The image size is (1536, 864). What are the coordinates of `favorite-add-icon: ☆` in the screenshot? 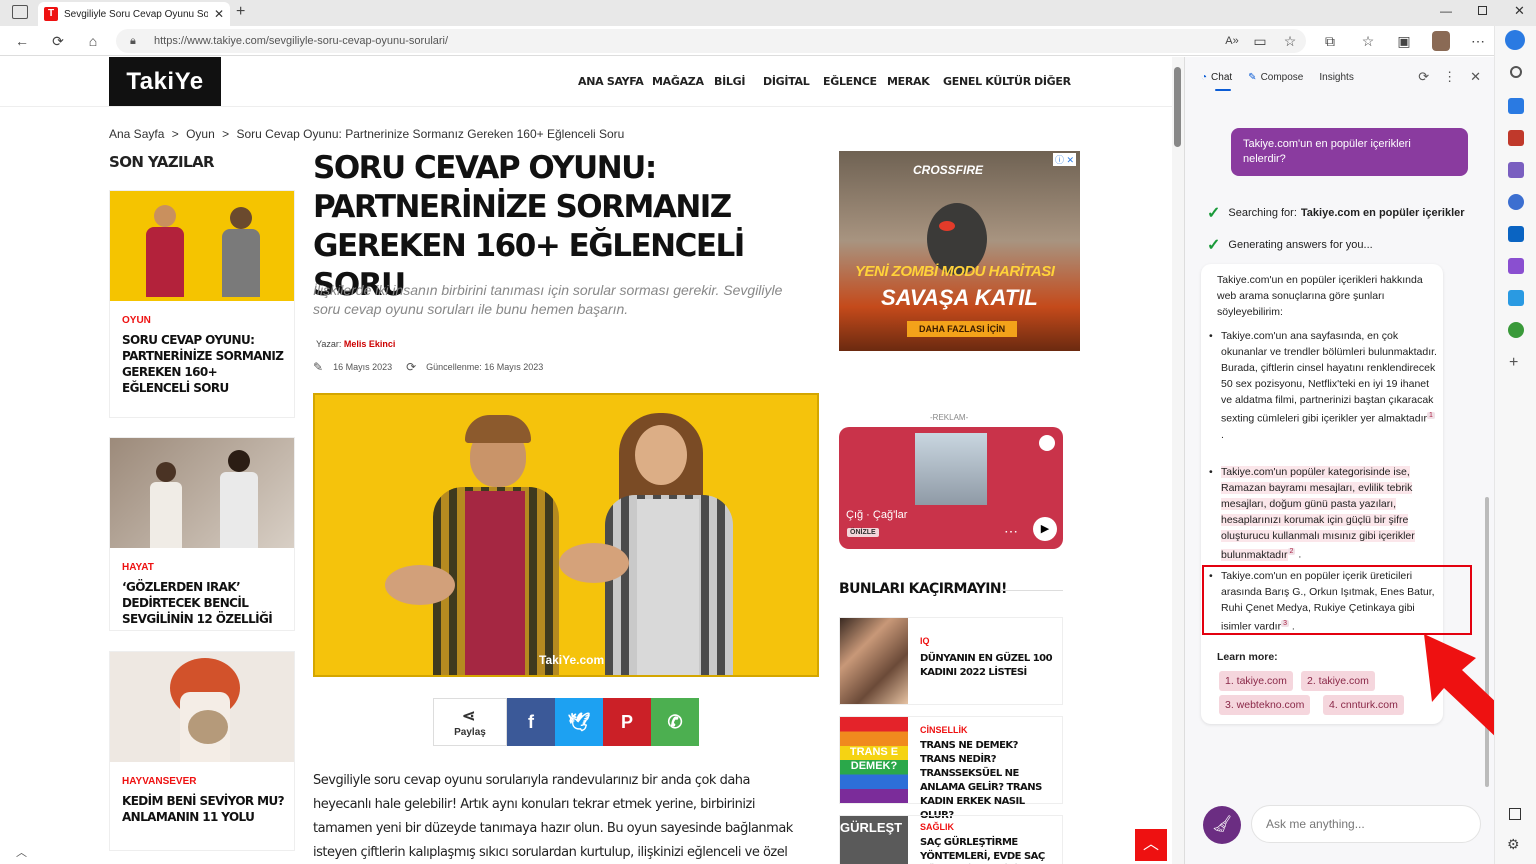 It's located at (1290, 41).